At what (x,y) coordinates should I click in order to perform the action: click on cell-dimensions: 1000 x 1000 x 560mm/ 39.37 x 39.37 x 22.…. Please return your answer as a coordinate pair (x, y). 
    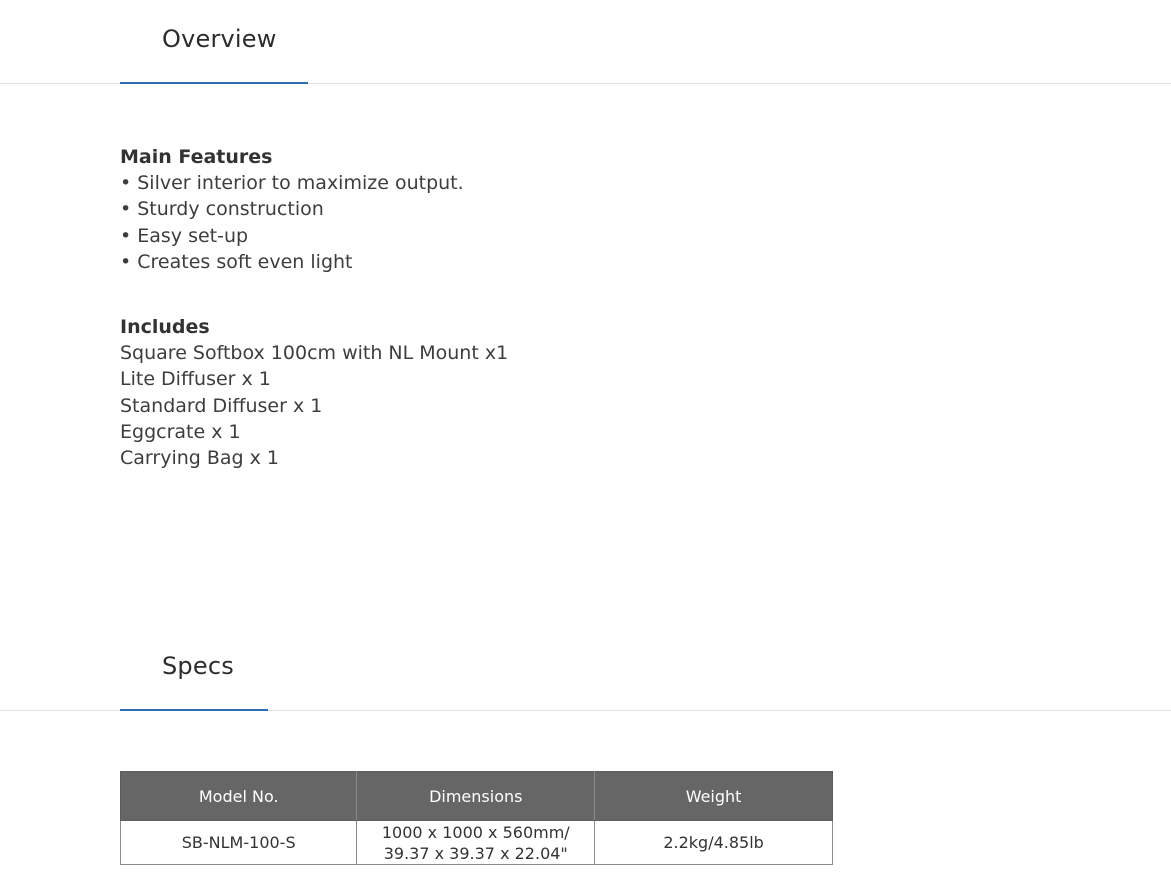
    Looking at the image, I should click on (476, 842).